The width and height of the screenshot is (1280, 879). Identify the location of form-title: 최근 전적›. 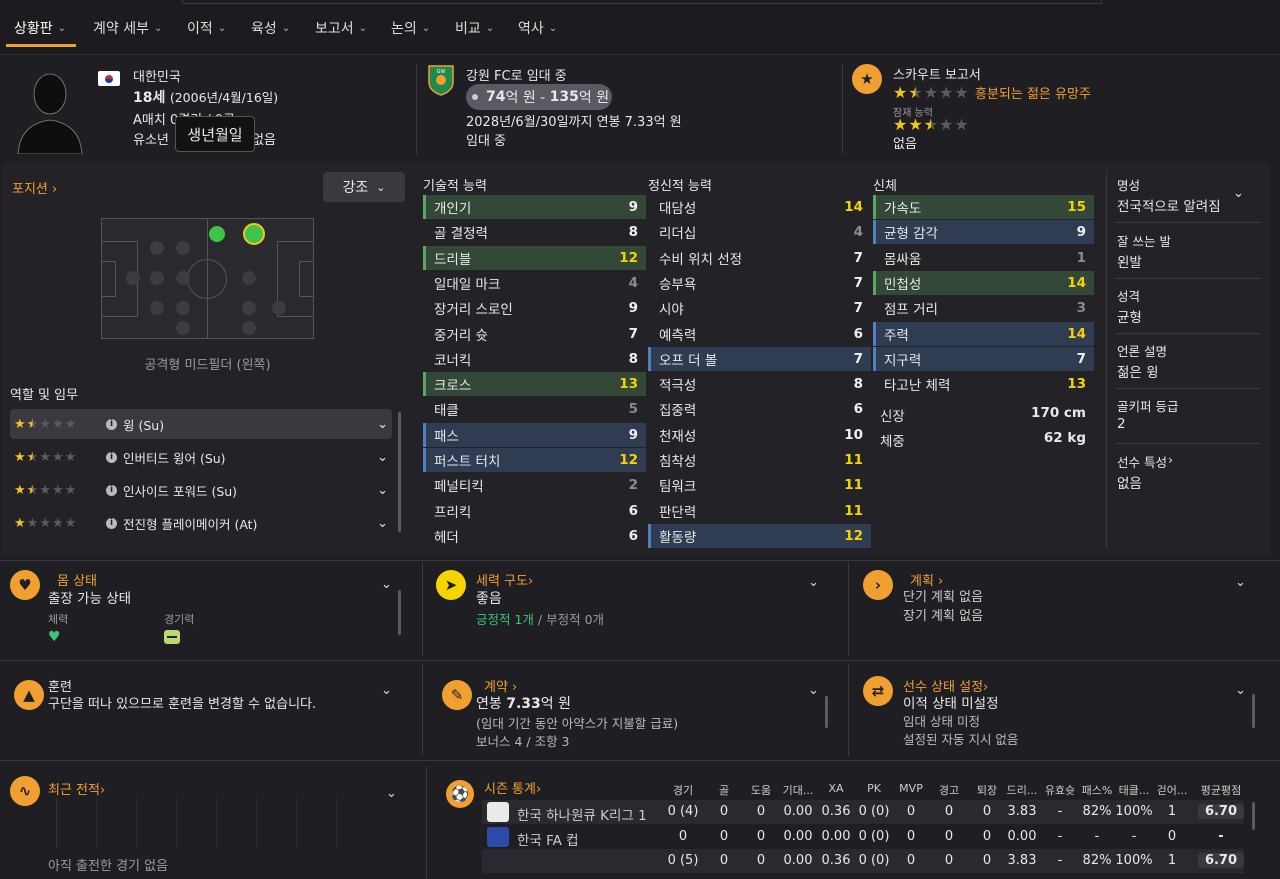
(76, 788).